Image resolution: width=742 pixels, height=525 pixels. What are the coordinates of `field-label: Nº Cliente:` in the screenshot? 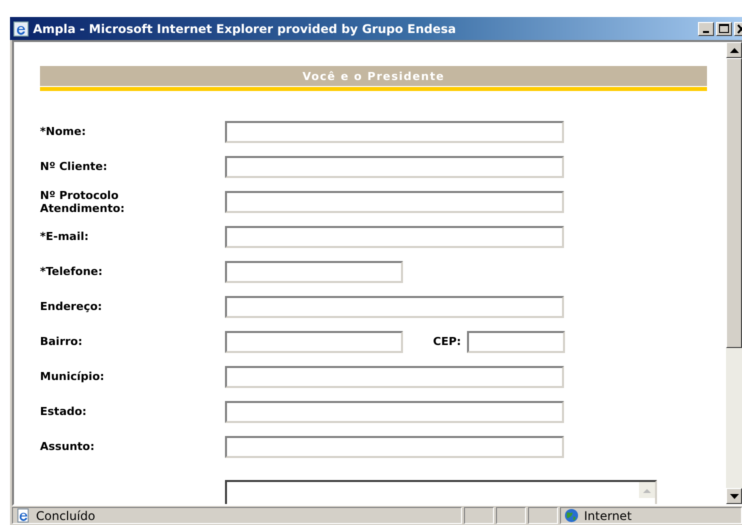 It's located at (74, 166).